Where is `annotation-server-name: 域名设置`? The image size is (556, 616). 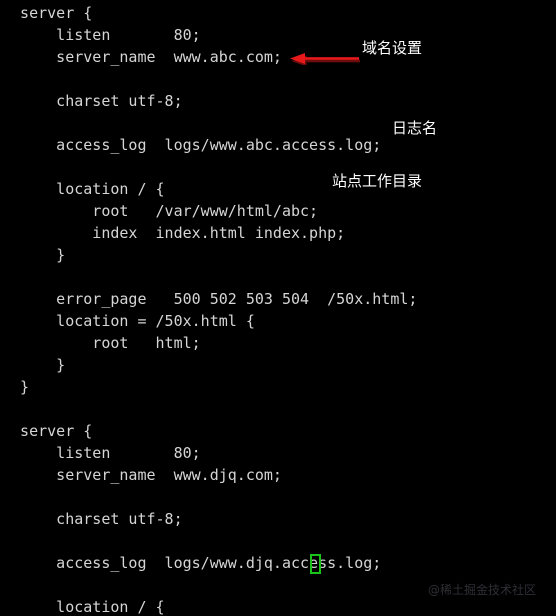
annotation-server-name: 域名设置 is located at coordinates (392, 48).